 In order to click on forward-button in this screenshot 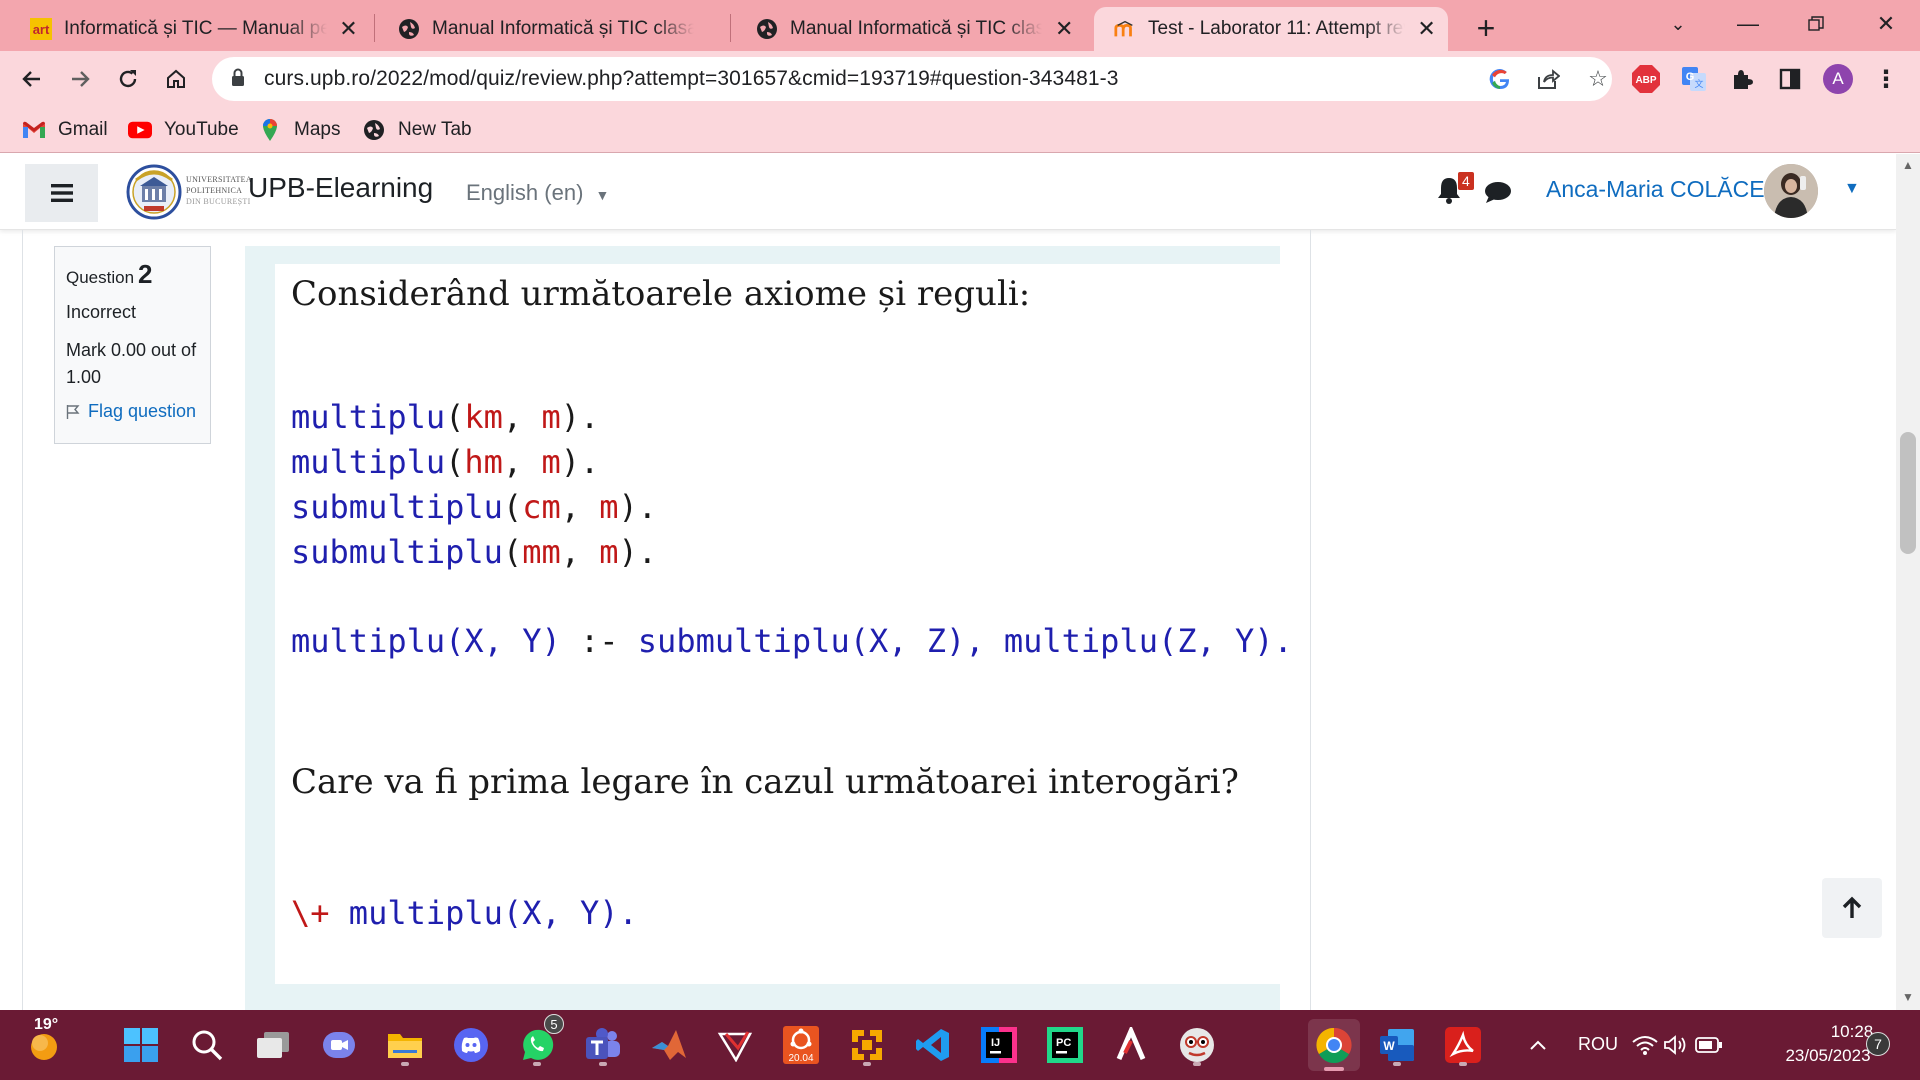, I will do `click(80, 79)`.